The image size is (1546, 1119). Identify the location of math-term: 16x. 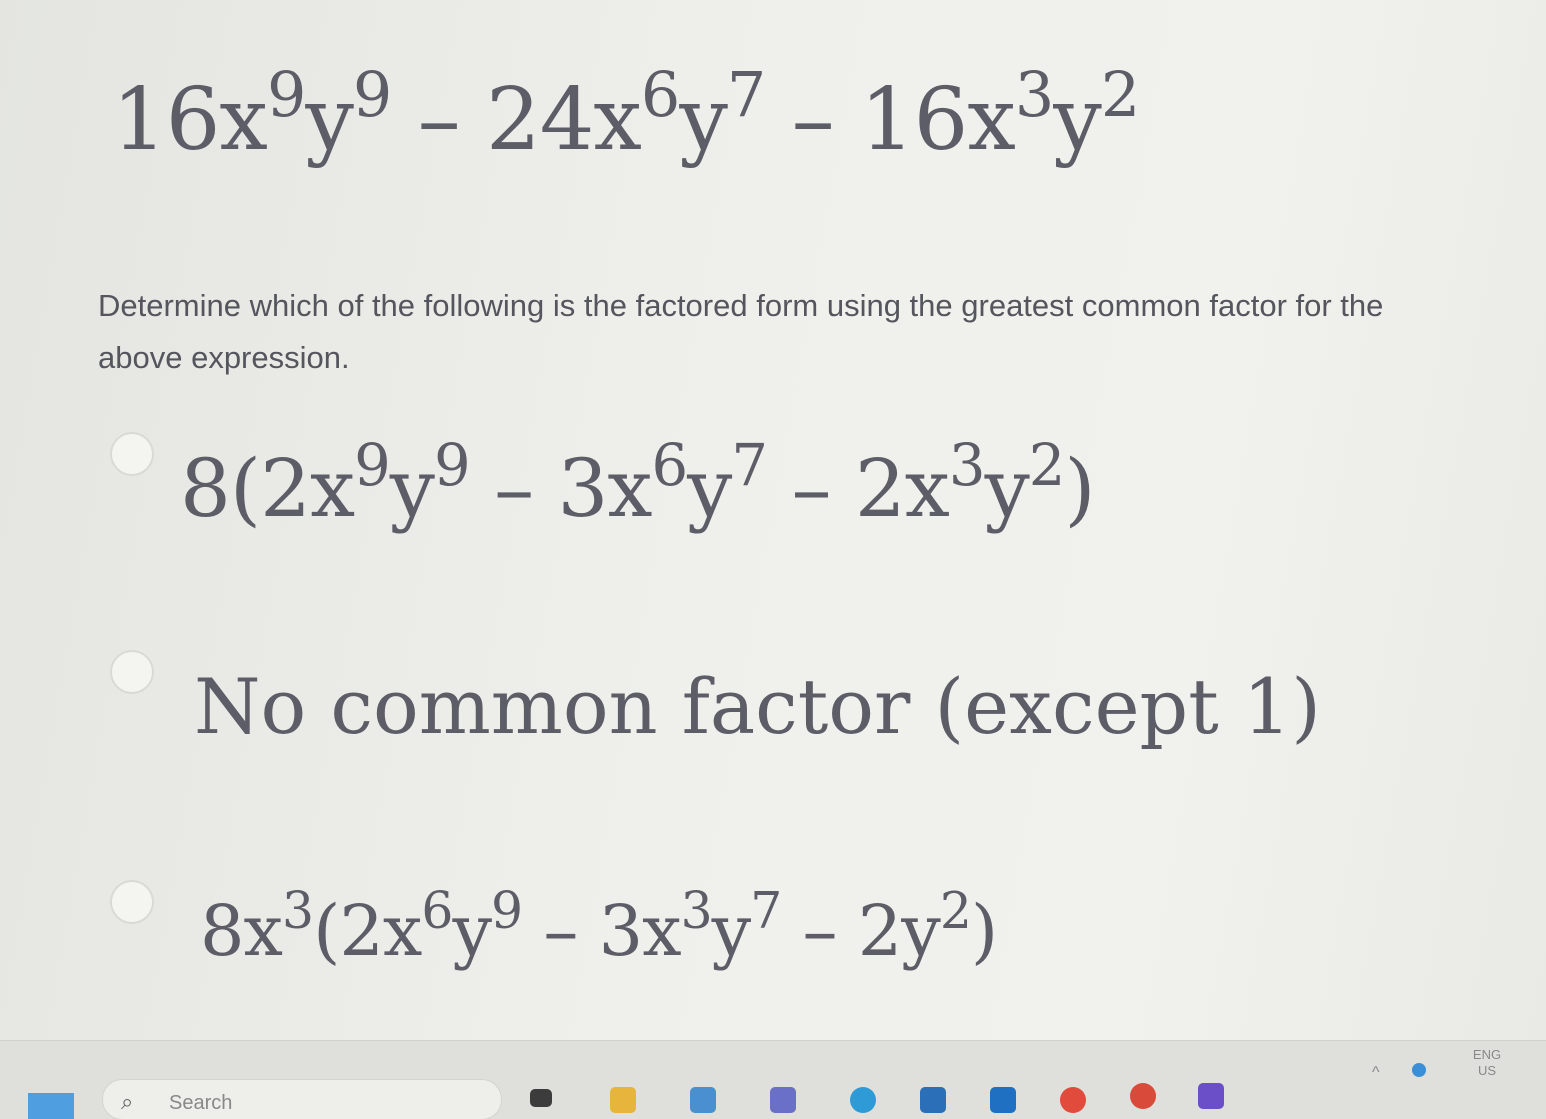
(190, 120).